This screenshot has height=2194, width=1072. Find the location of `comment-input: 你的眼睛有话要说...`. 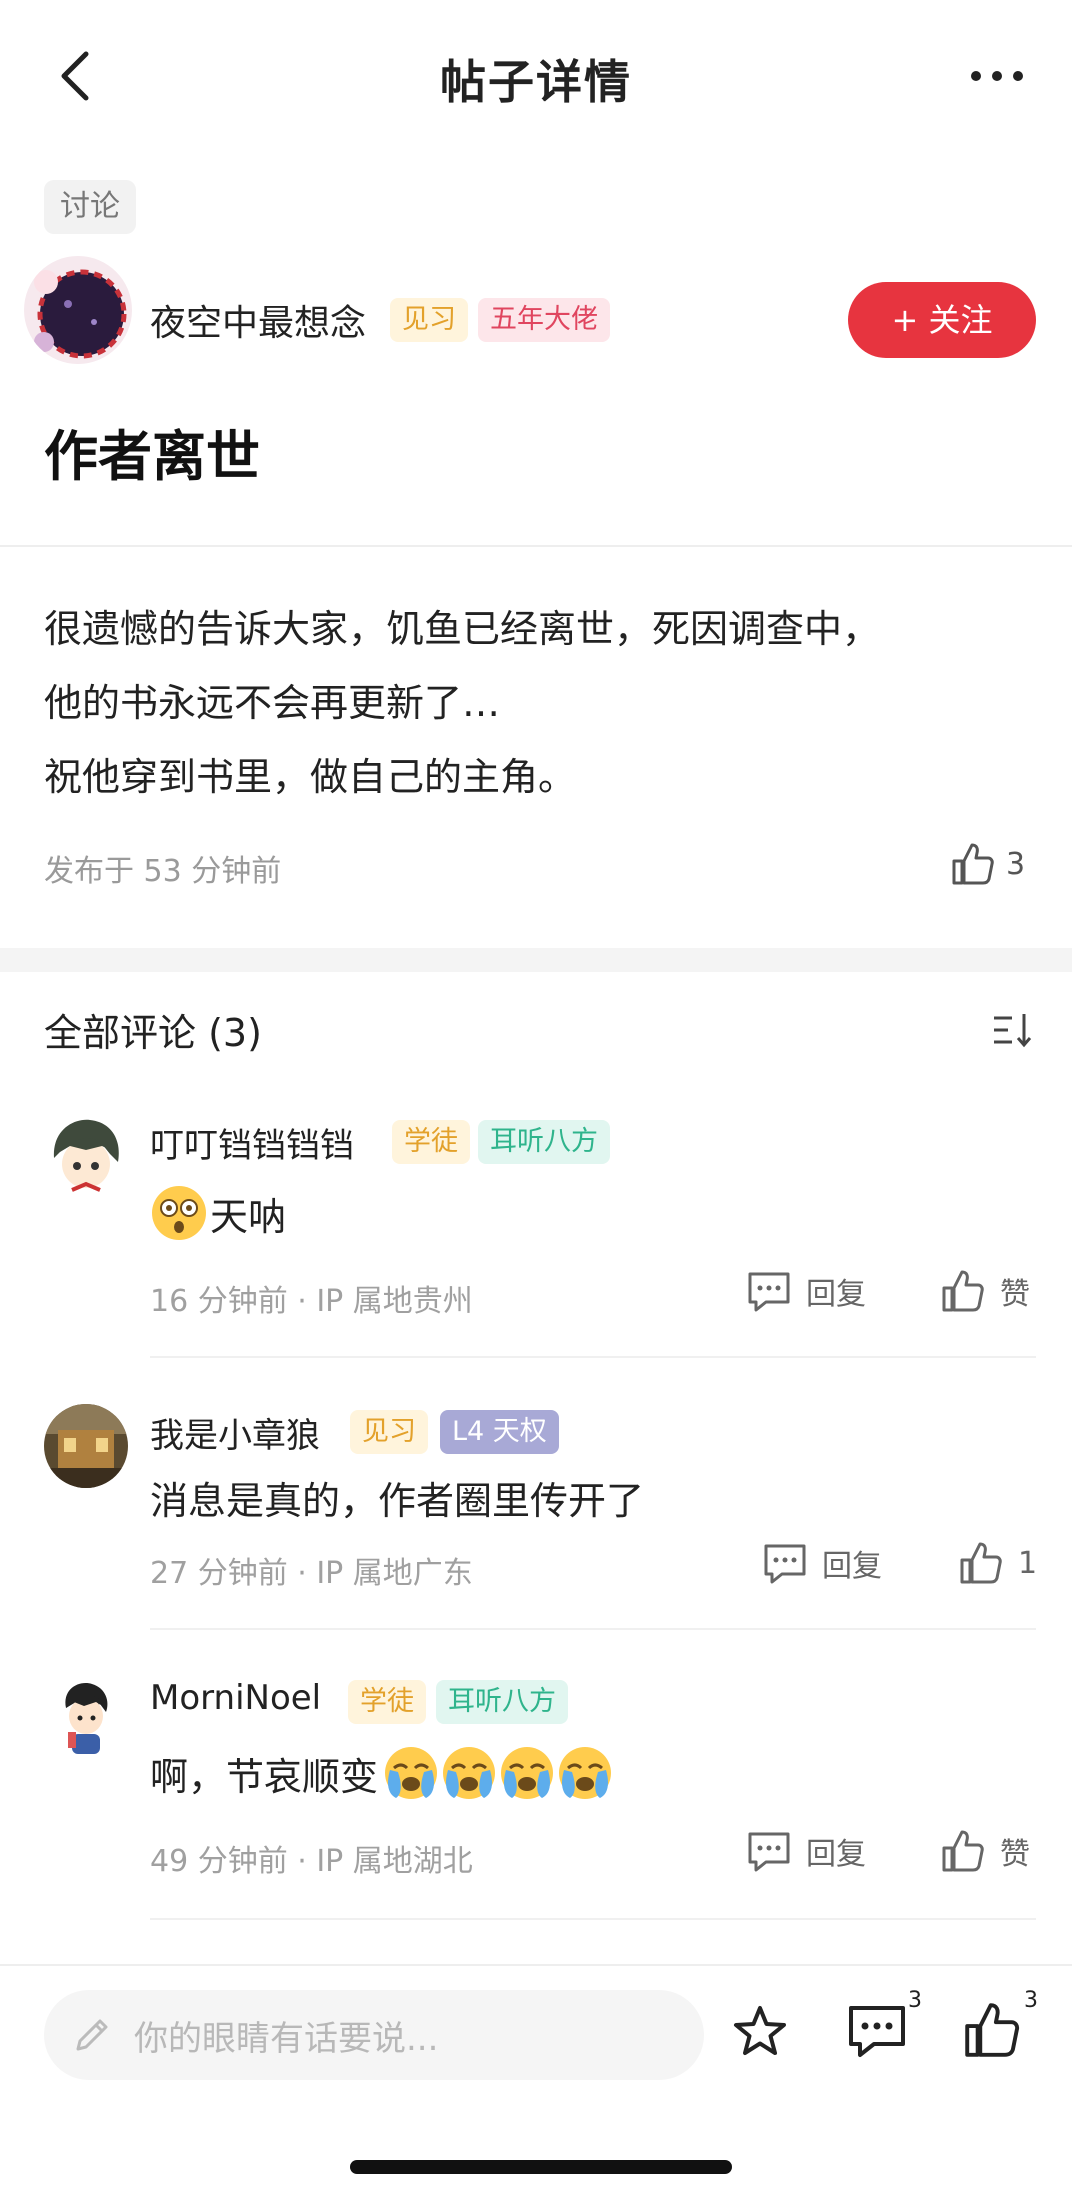

comment-input: 你的眼睛有话要说... is located at coordinates (374, 2035).